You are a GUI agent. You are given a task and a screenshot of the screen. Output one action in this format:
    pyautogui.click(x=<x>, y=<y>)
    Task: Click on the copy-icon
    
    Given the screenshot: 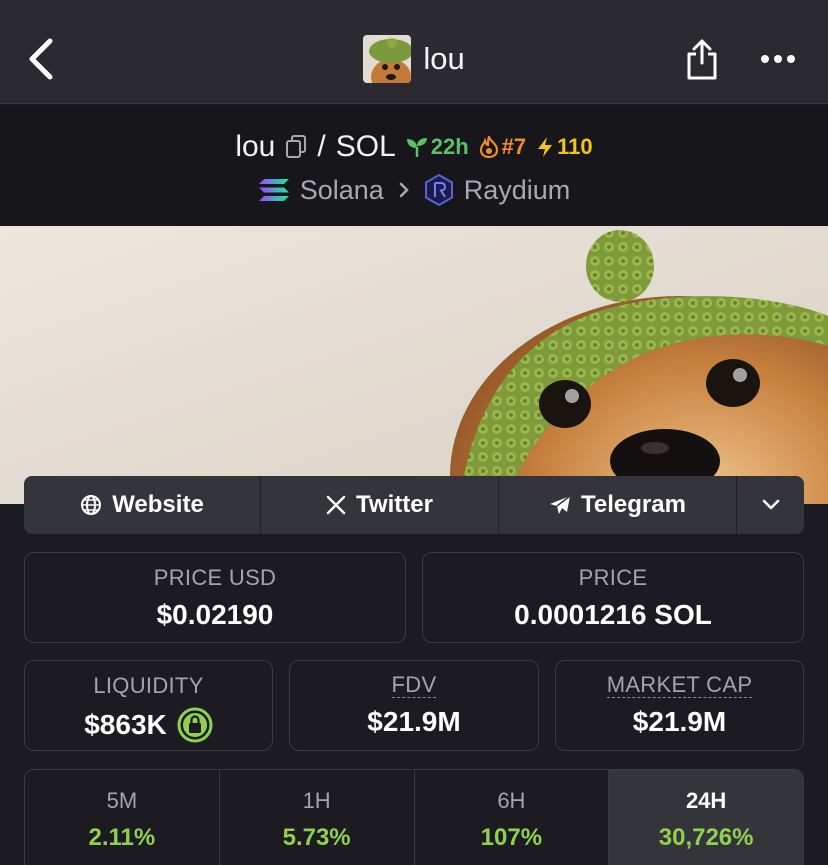 What is the action you would take?
    pyautogui.click(x=296, y=147)
    